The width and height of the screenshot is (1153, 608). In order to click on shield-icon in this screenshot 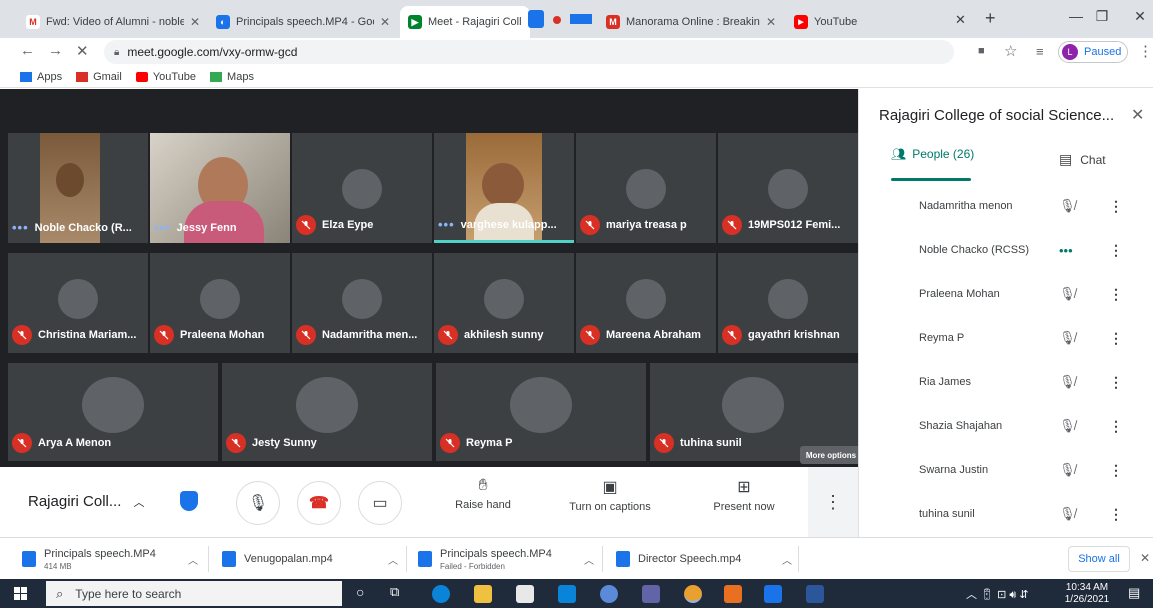, I will do `click(189, 501)`.